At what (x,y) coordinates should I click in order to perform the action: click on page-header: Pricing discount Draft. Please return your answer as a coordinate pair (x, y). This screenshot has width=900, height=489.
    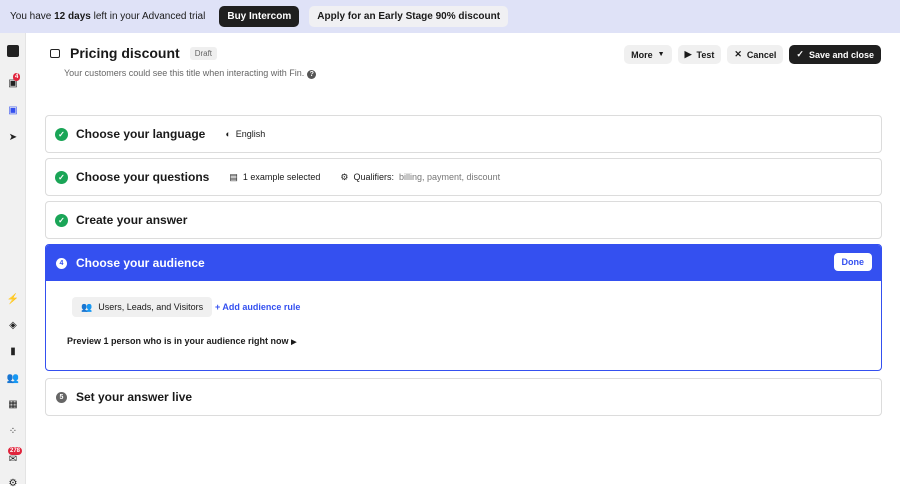
    Looking at the image, I should click on (134, 53).